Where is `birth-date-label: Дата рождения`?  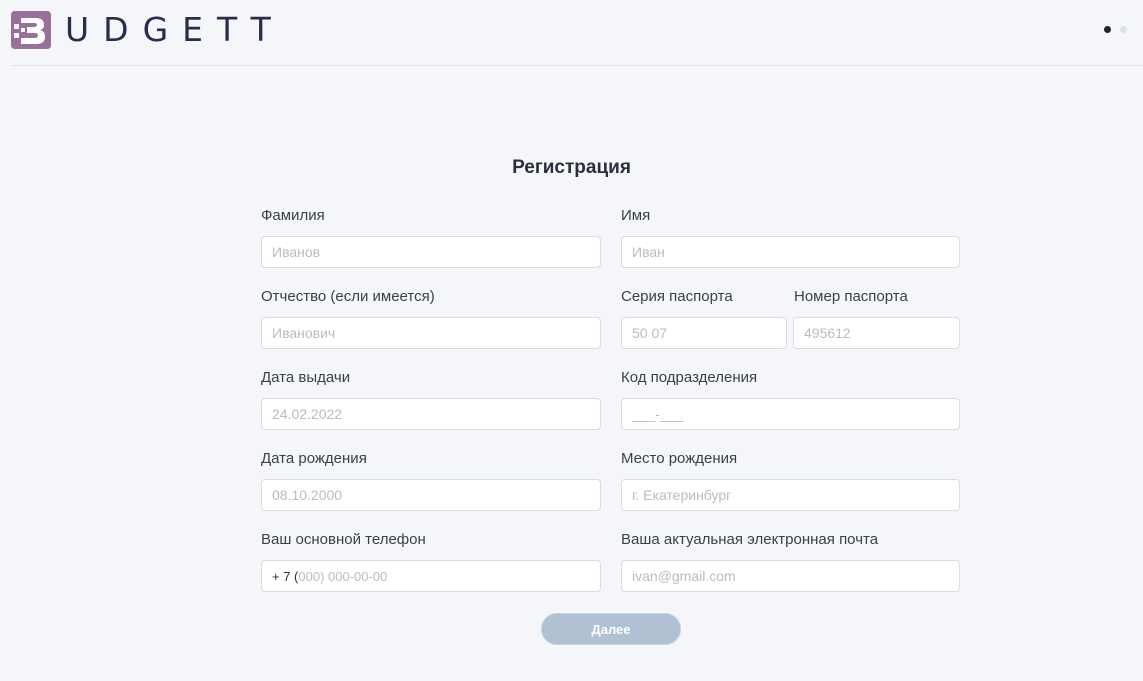 birth-date-label: Дата рождения is located at coordinates (314, 458).